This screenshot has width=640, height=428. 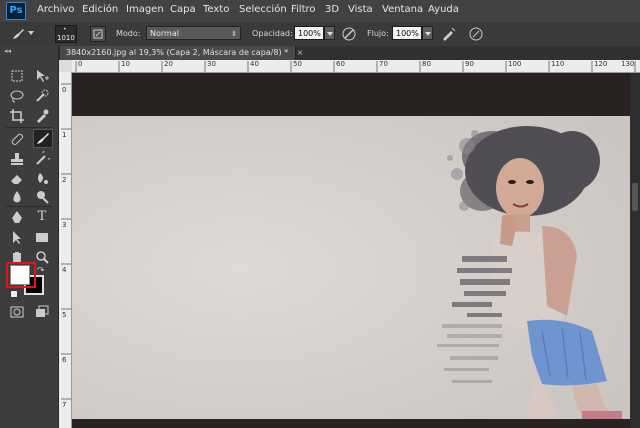 What do you see at coordinates (448, 34) in the screenshot?
I see `airbrush-icon` at bounding box center [448, 34].